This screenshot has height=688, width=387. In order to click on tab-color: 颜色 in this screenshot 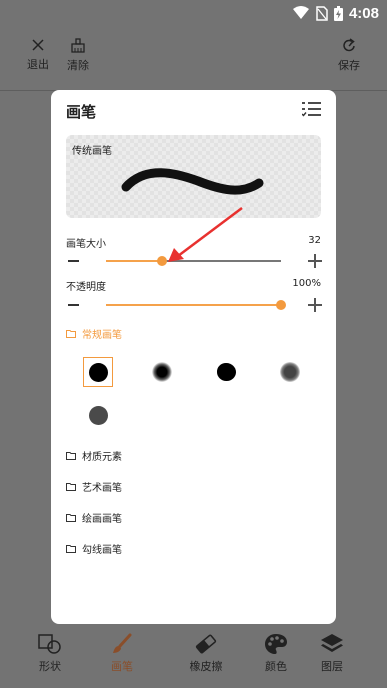, I will do `click(276, 653)`.